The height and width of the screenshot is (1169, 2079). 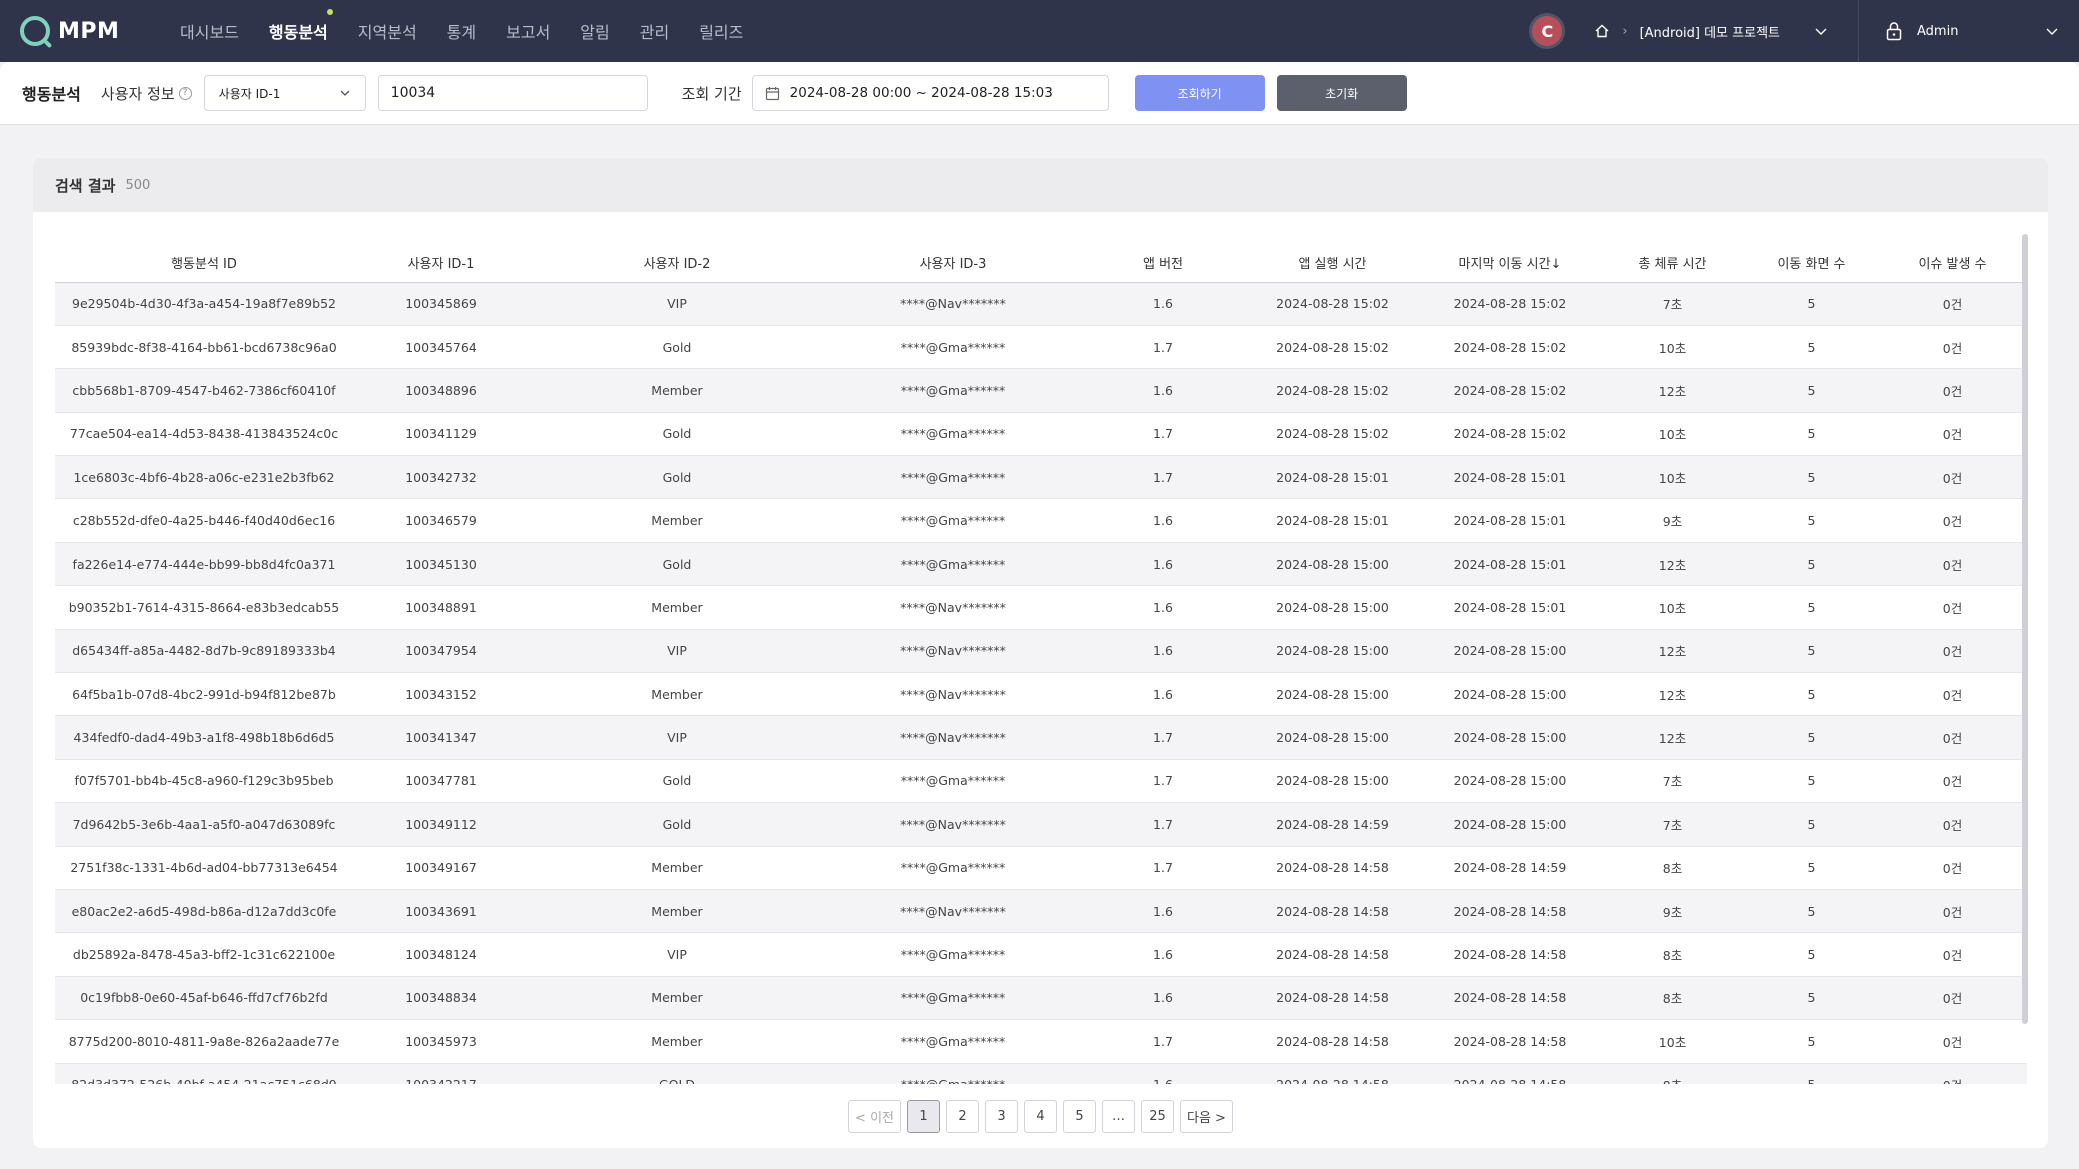 I want to click on table-cell: 7초, so click(x=1672, y=824).